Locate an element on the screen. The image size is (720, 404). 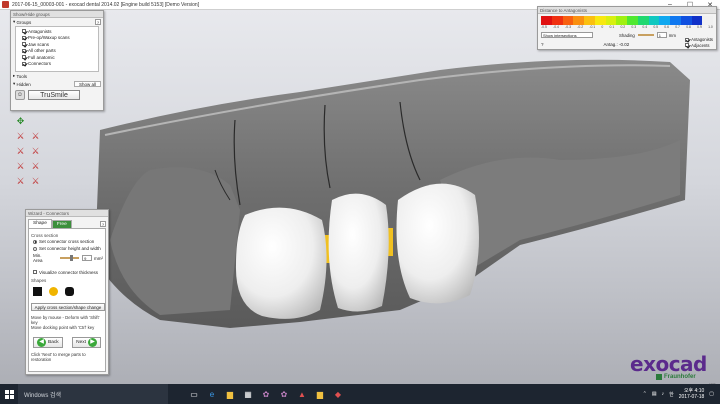
taskbar-search: Windows 검색 is located at coordinates (93, 394).